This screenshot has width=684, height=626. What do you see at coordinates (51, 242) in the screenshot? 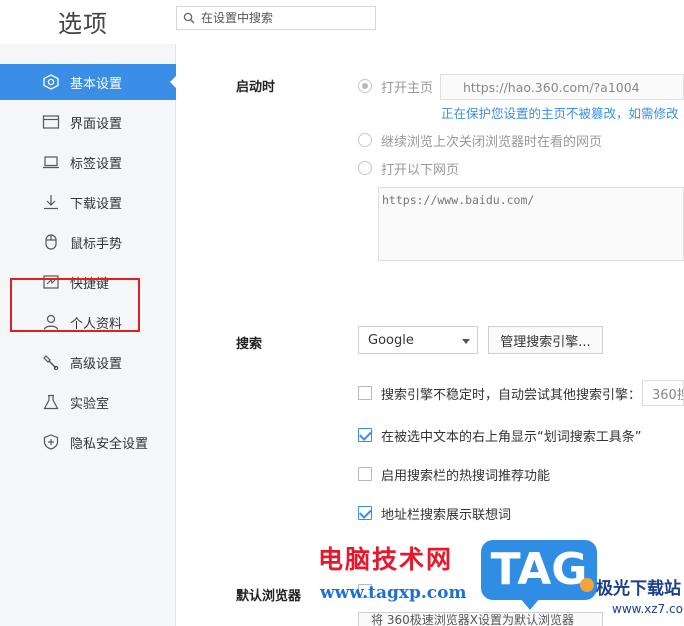
I see `mouse-icon` at bounding box center [51, 242].